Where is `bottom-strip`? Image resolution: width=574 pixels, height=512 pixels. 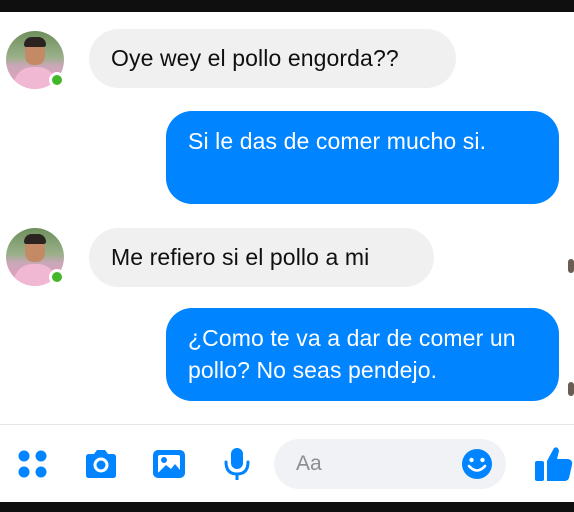
bottom-strip is located at coordinates (287, 507).